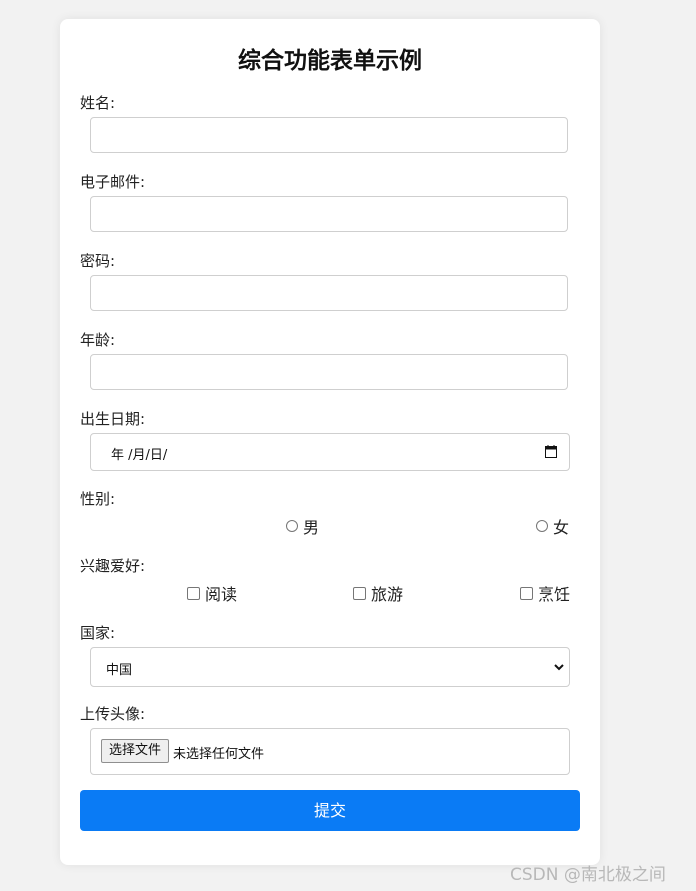 Image resolution: width=696 pixels, height=891 pixels. Describe the element at coordinates (329, 214) in the screenshot. I see `email-input` at that location.